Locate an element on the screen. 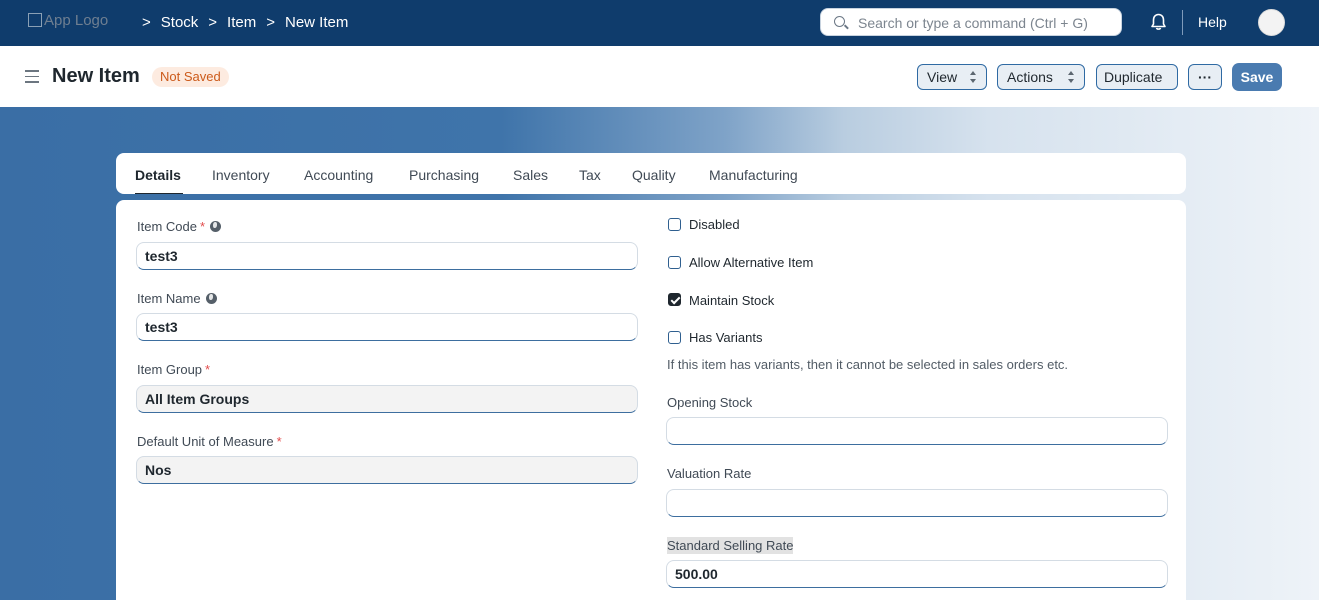 The height and width of the screenshot is (600, 1319). actions-dropdown-button: Actions is located at coordinates (1041, 77).